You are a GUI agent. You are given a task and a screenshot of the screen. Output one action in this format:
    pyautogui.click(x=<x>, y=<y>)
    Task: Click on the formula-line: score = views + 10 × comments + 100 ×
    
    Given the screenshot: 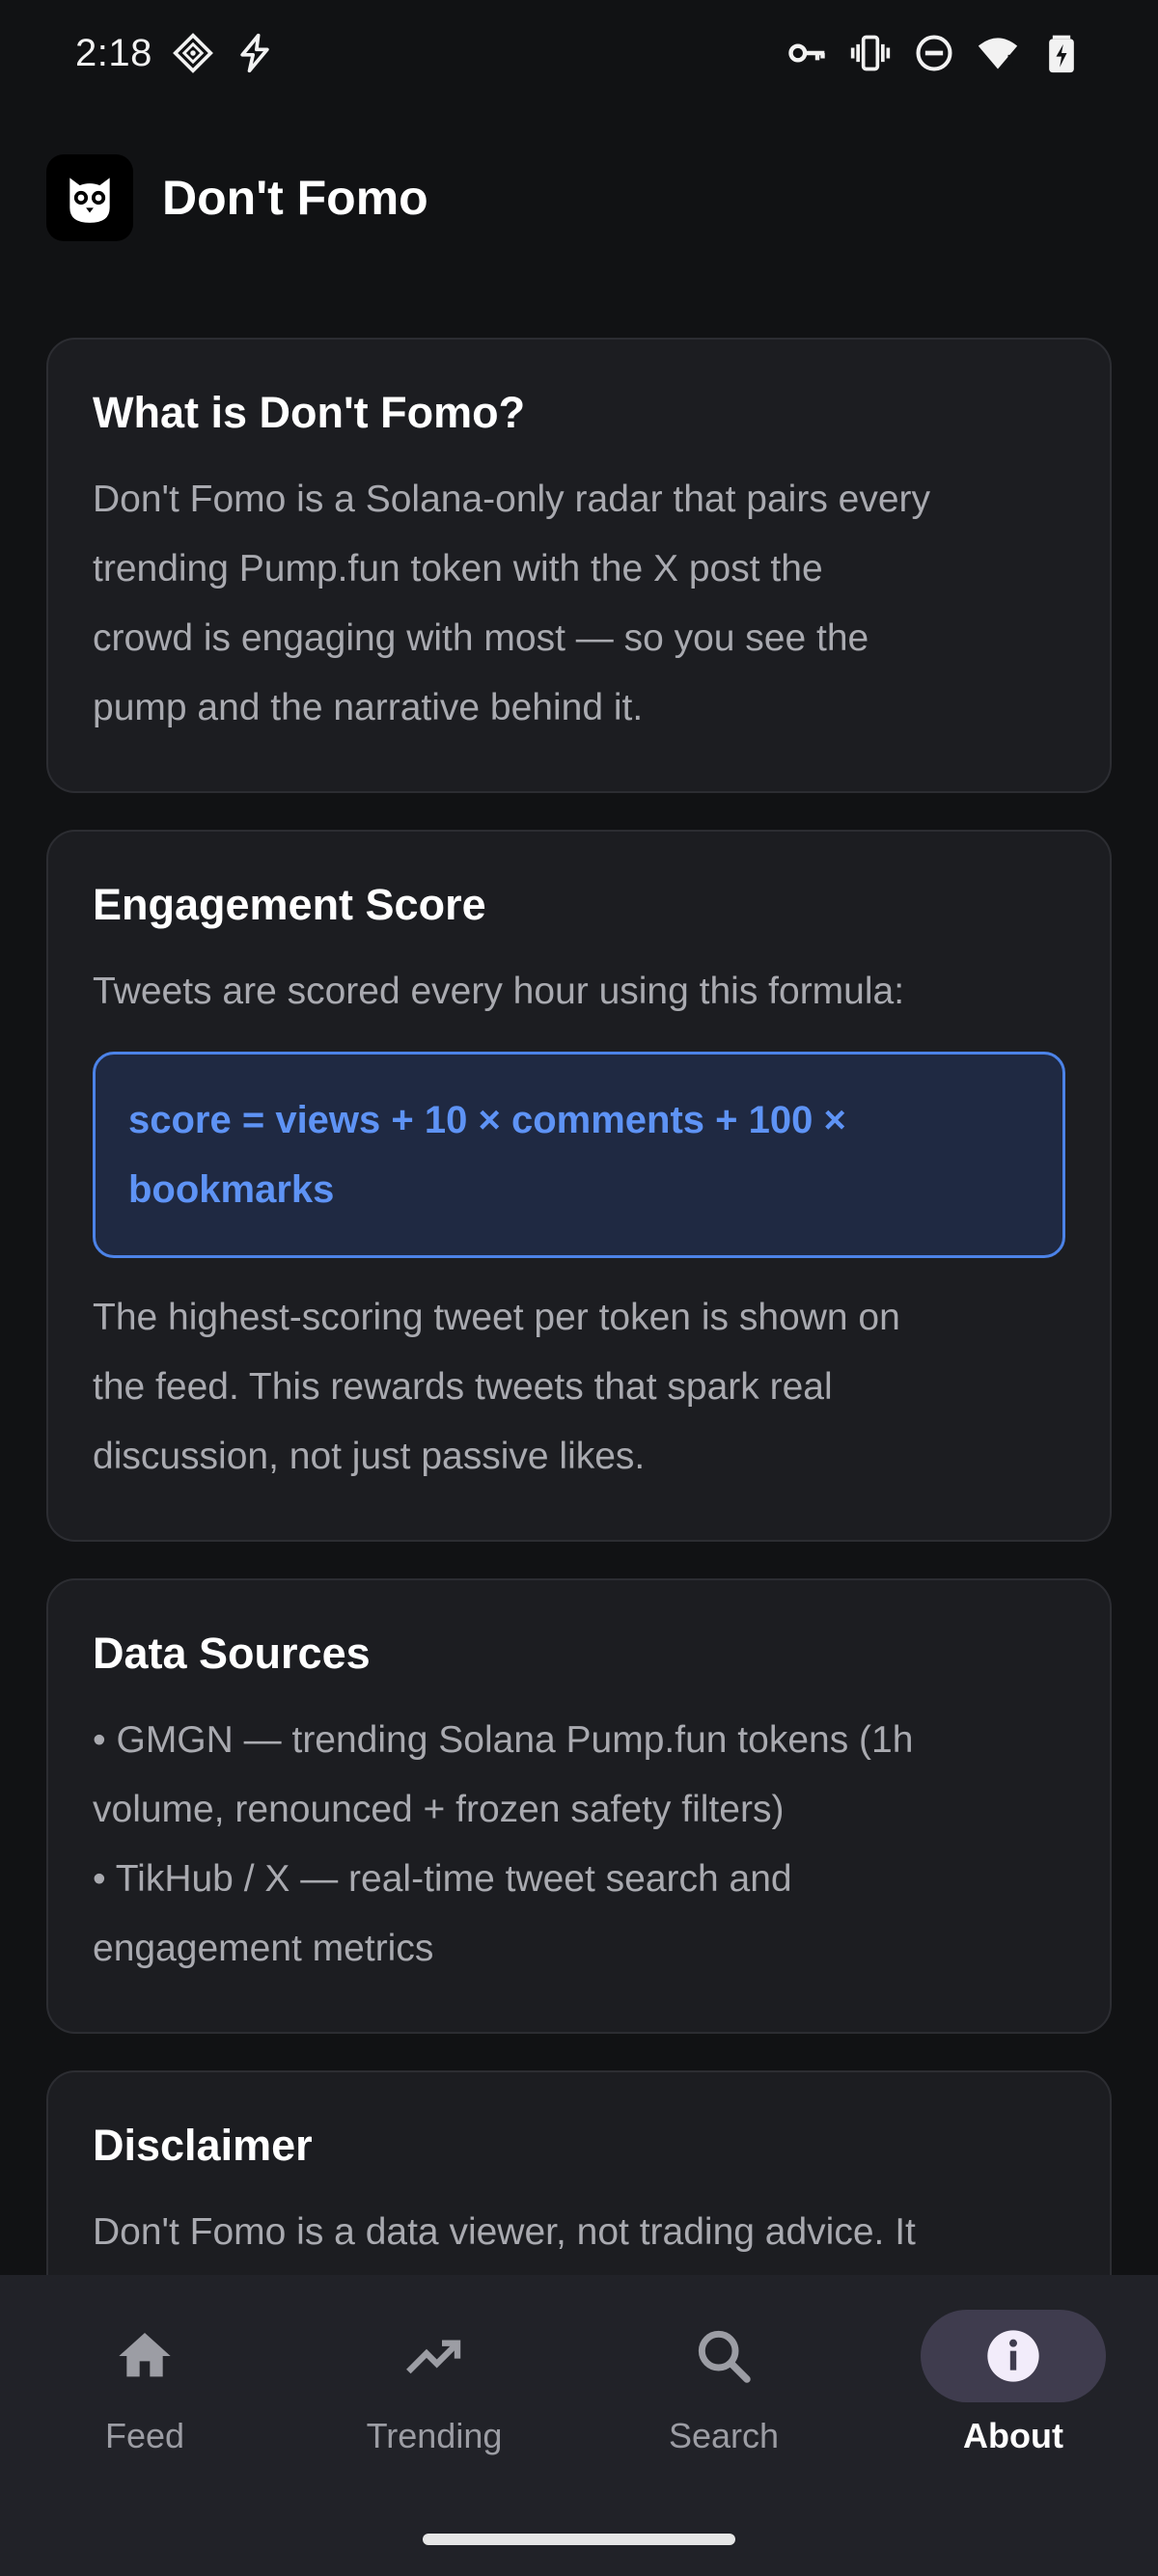 What is the action you would take?
    pyautogui.click(x=487, y=1120)
    